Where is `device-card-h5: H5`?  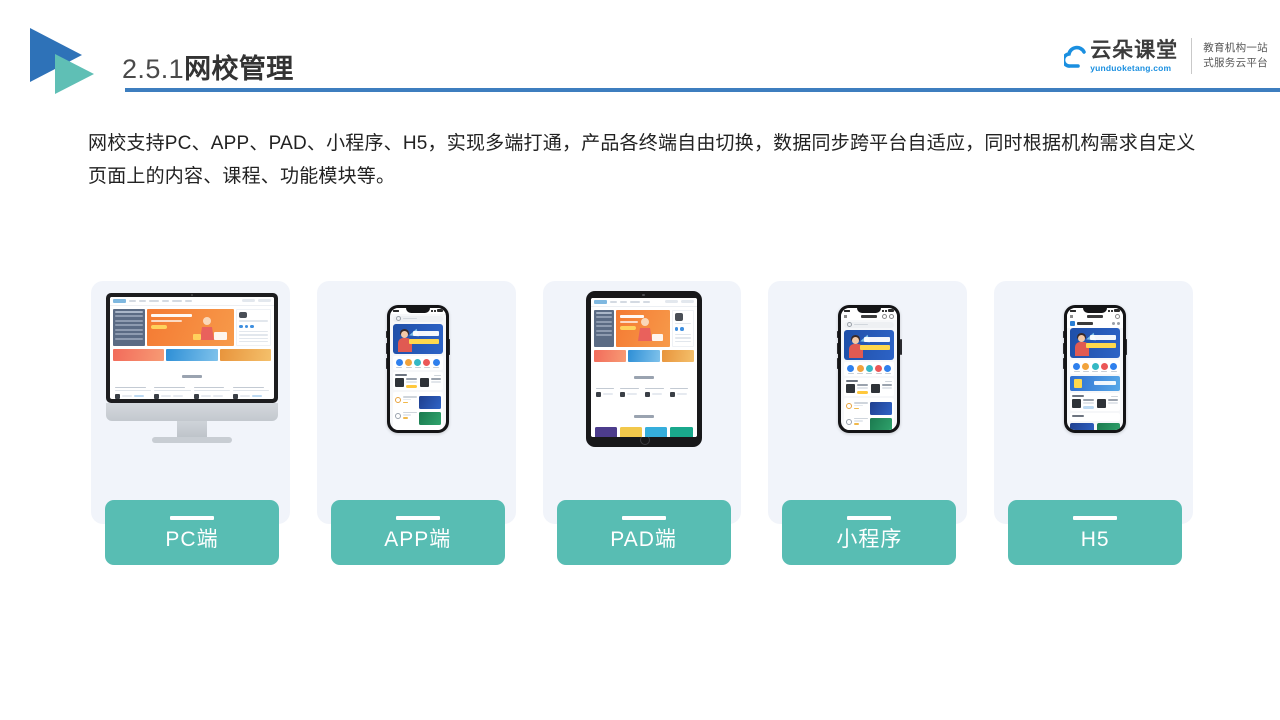
device-card-h5: H5 is located at coordinates (1093, 423).